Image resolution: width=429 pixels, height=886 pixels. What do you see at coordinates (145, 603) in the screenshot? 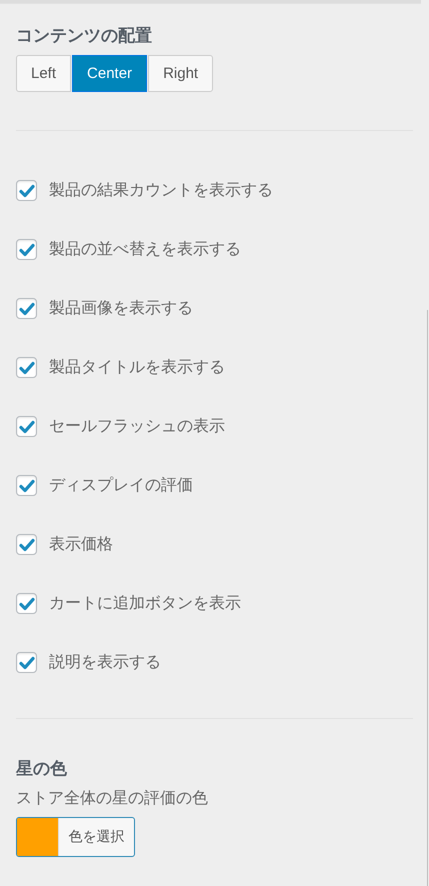
I see `checkbox-label: カートに追加ボタンを表示` at bounding box center [145, 603].